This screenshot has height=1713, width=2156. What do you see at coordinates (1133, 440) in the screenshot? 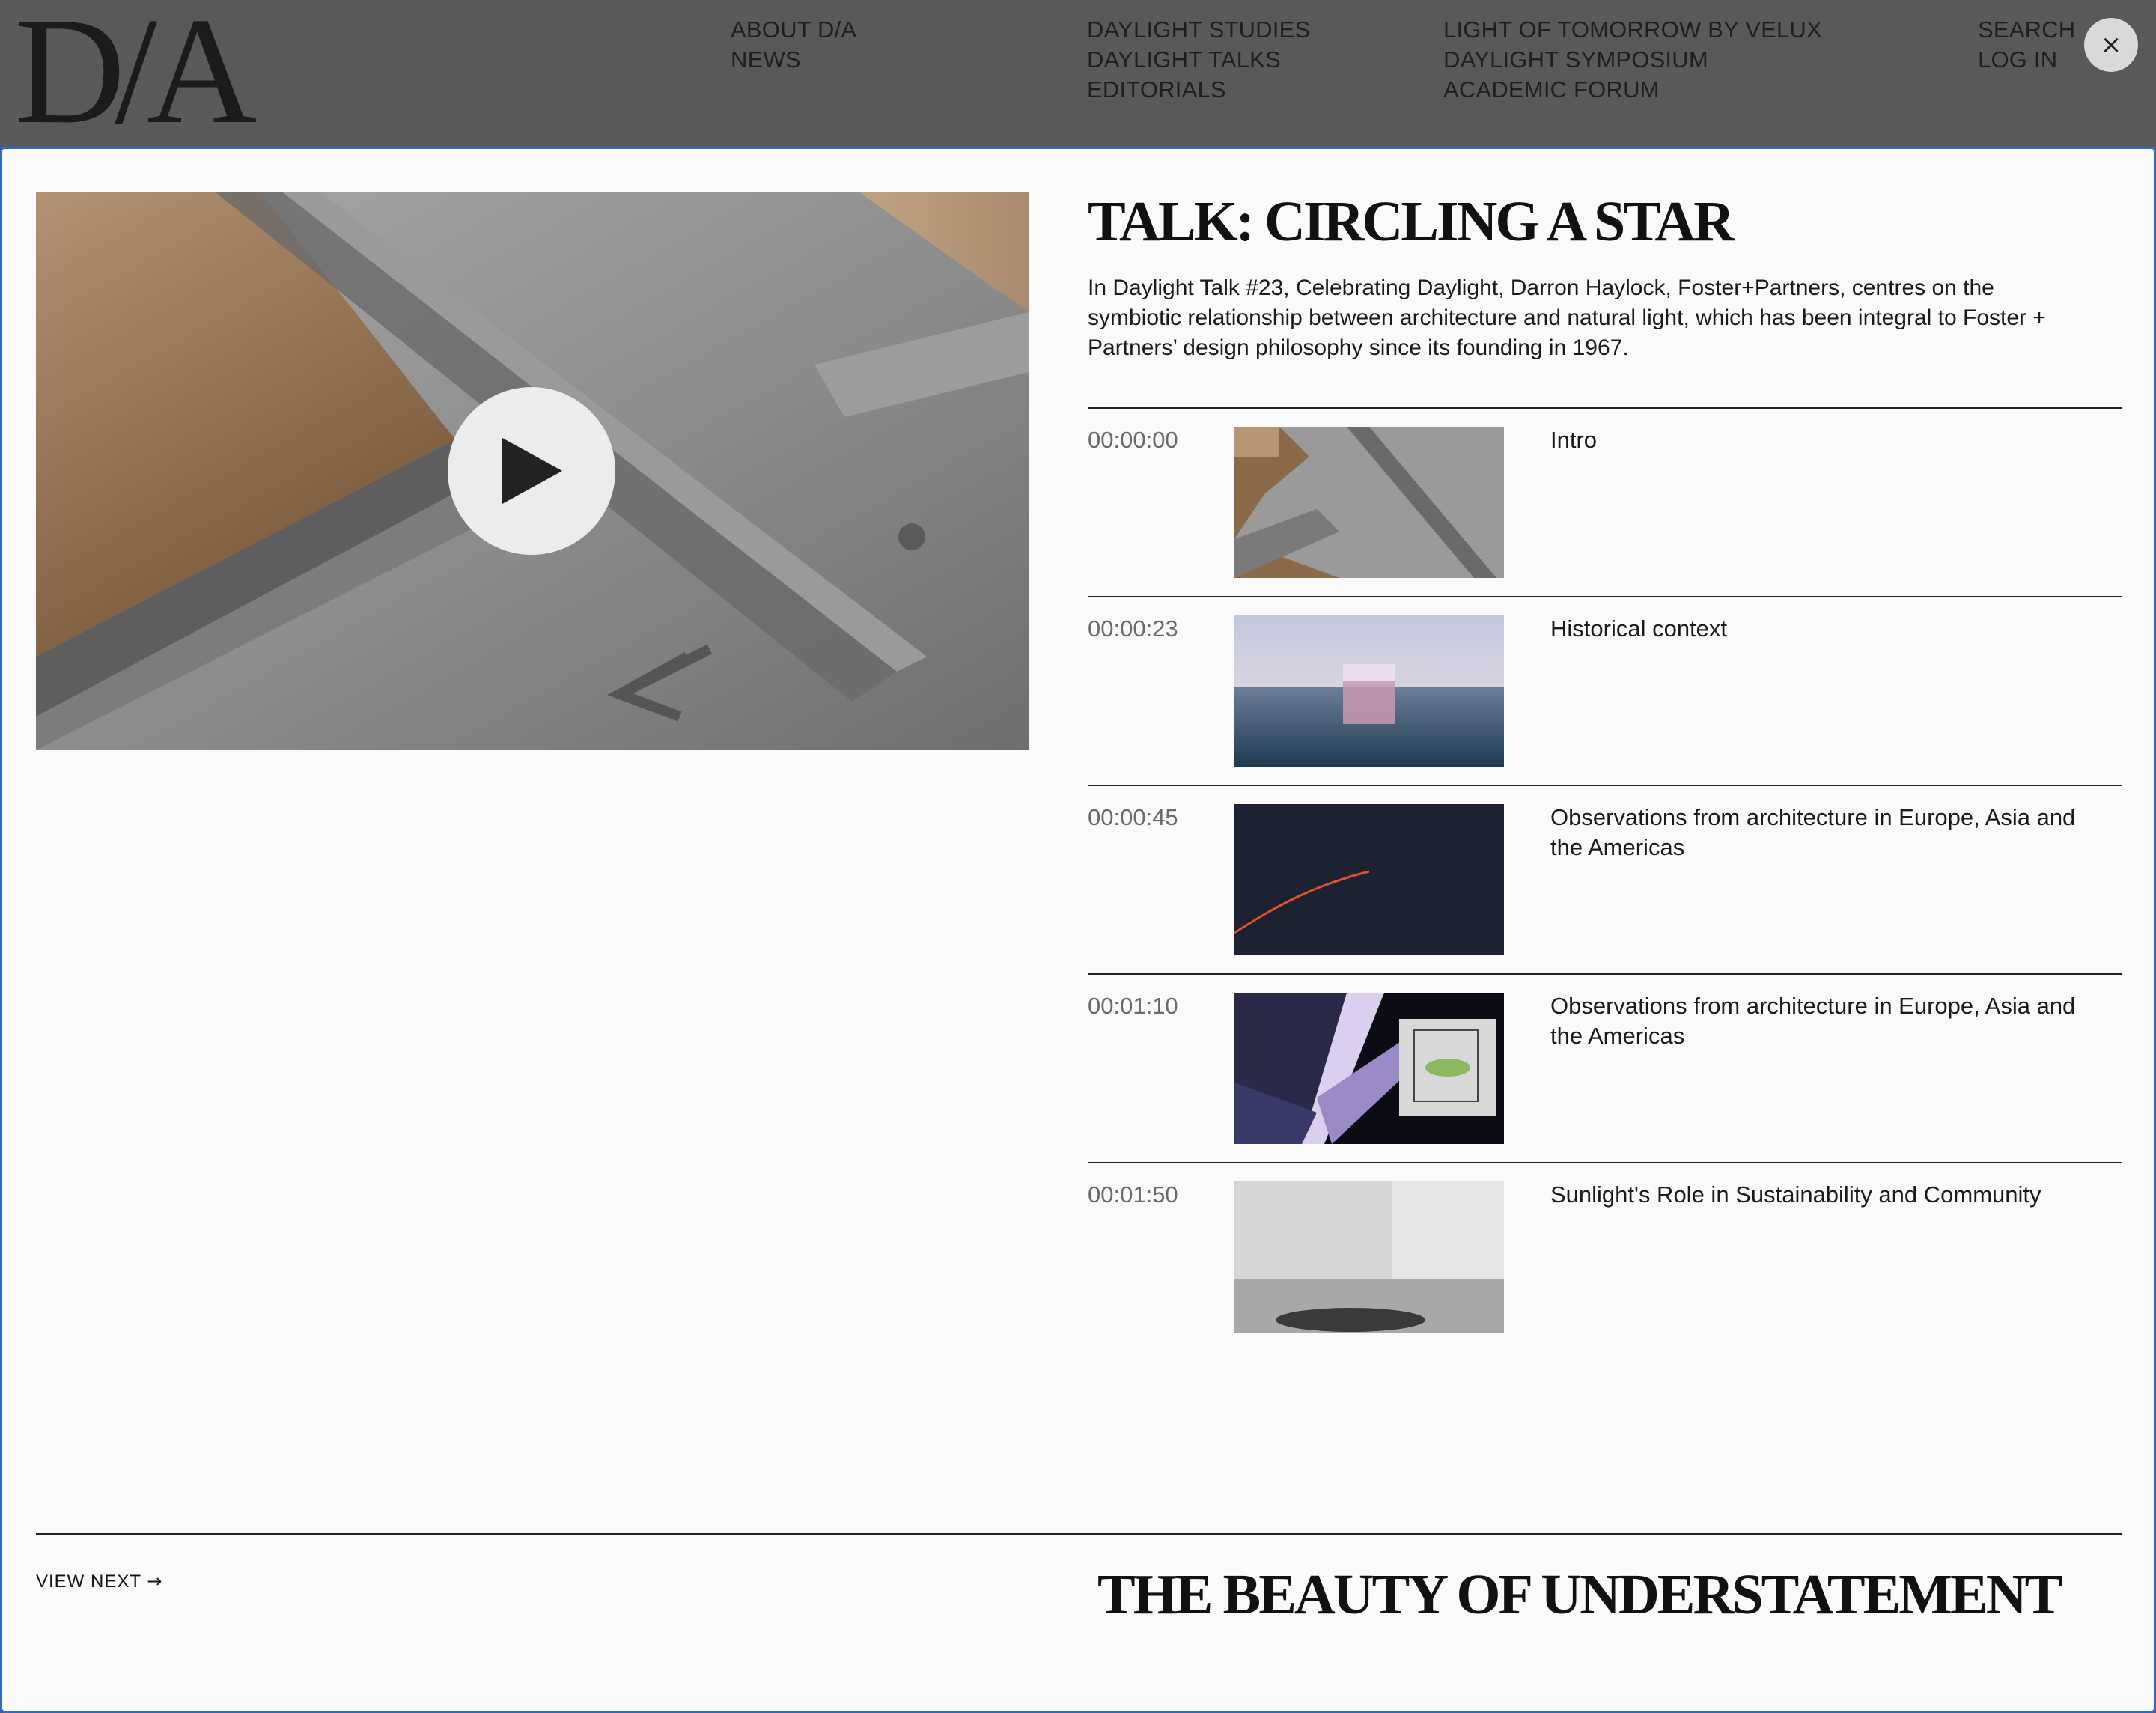
I see `chapter-timestamp: 00:00:00` at bounding box center [1133, 440].